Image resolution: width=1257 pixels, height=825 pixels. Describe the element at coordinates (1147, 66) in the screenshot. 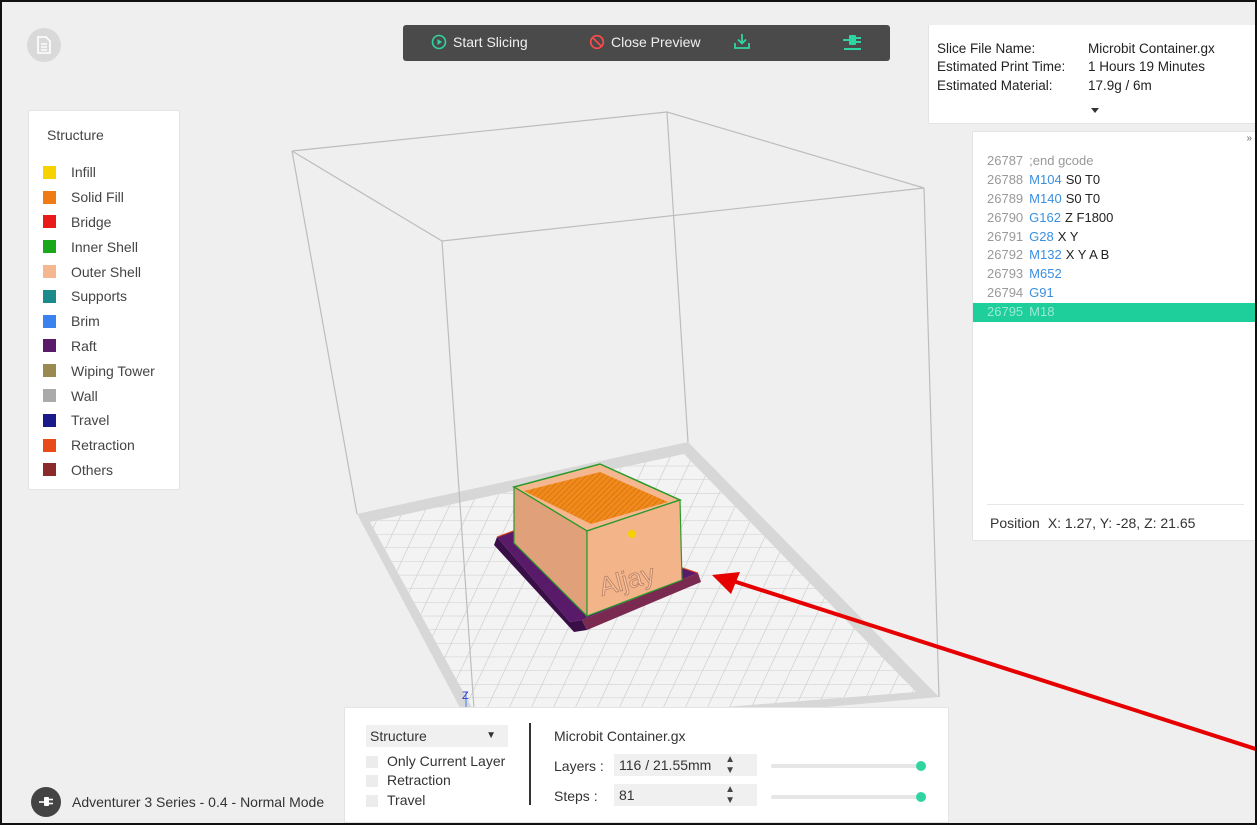

I see `print-time-value: 1 Hours 19 Minutes` at that location.